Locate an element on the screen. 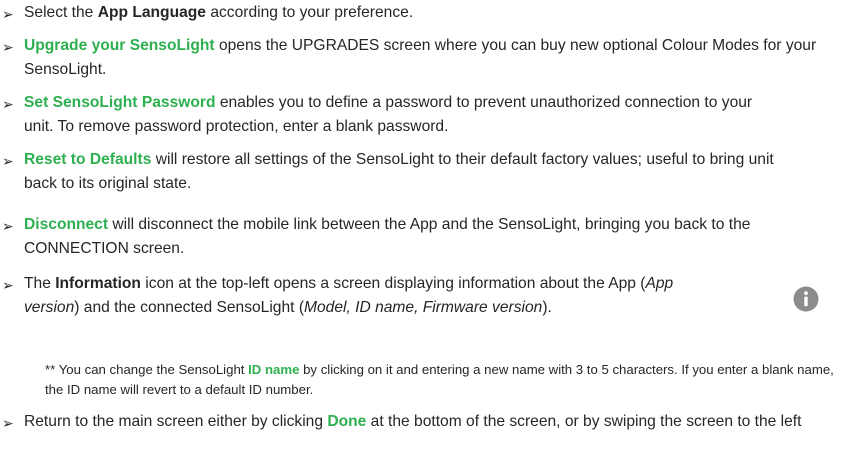 The height and width of the screenshot is (461, 859). green-term: Done is located at coordinates (347, 421).